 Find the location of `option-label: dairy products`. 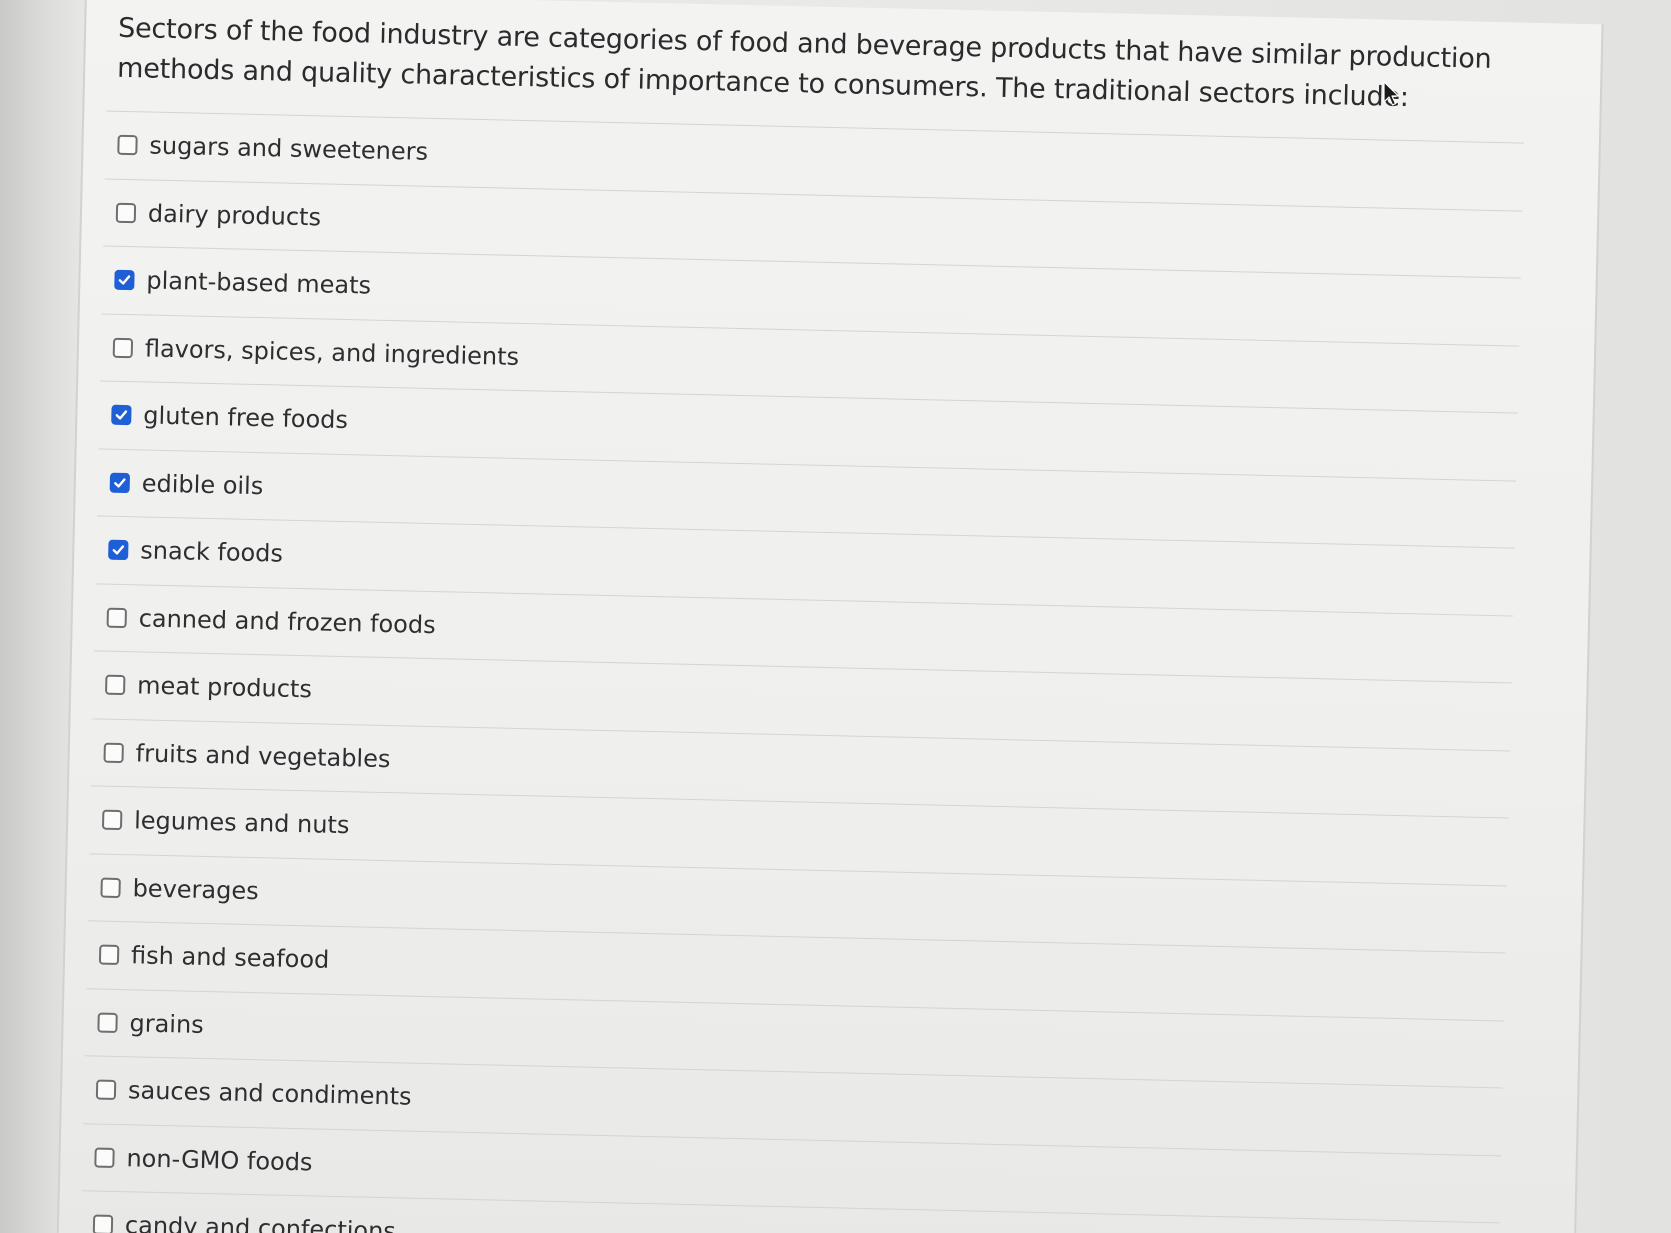

option-label: dairy products is located at coordinates (234, 215).